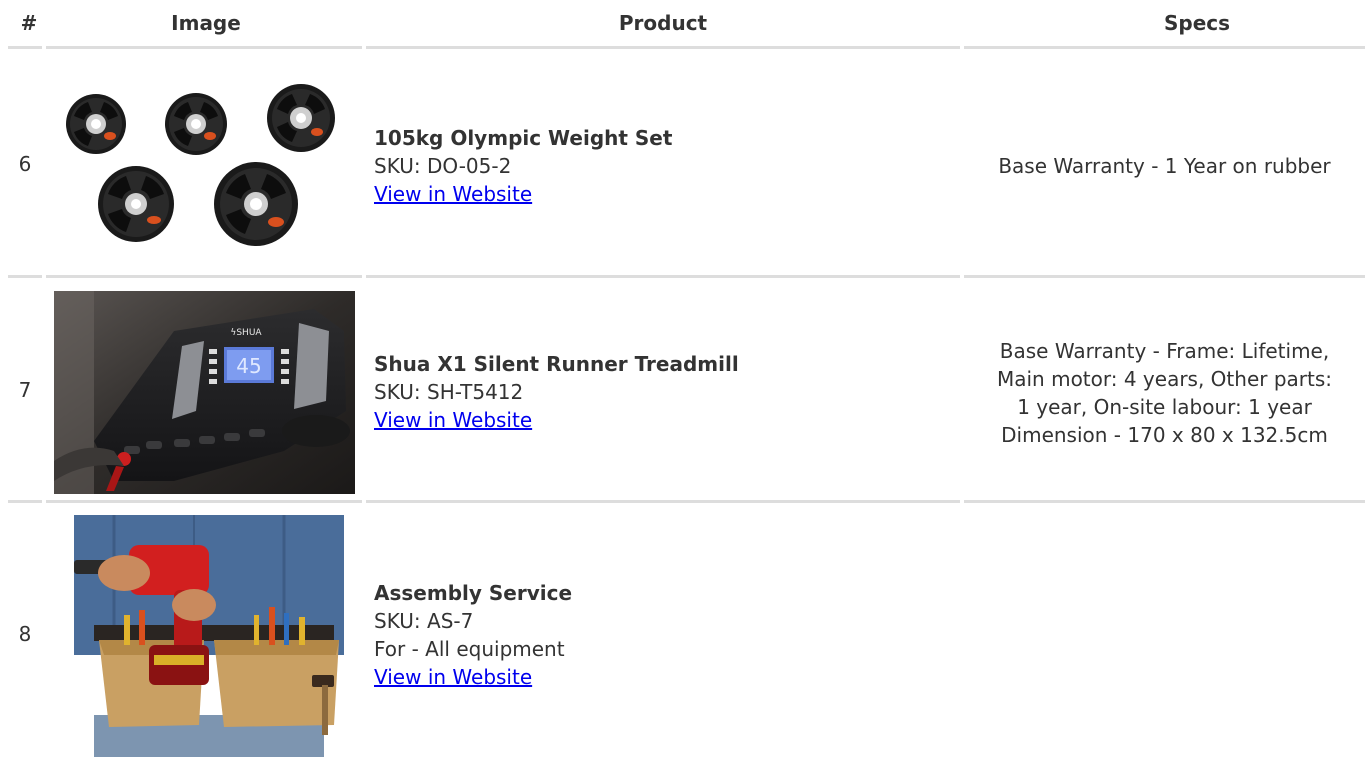  What do you see at coordinates (25, 164) in the screenshot?
I see `row-number: 6` at bounding box center [25, 164].